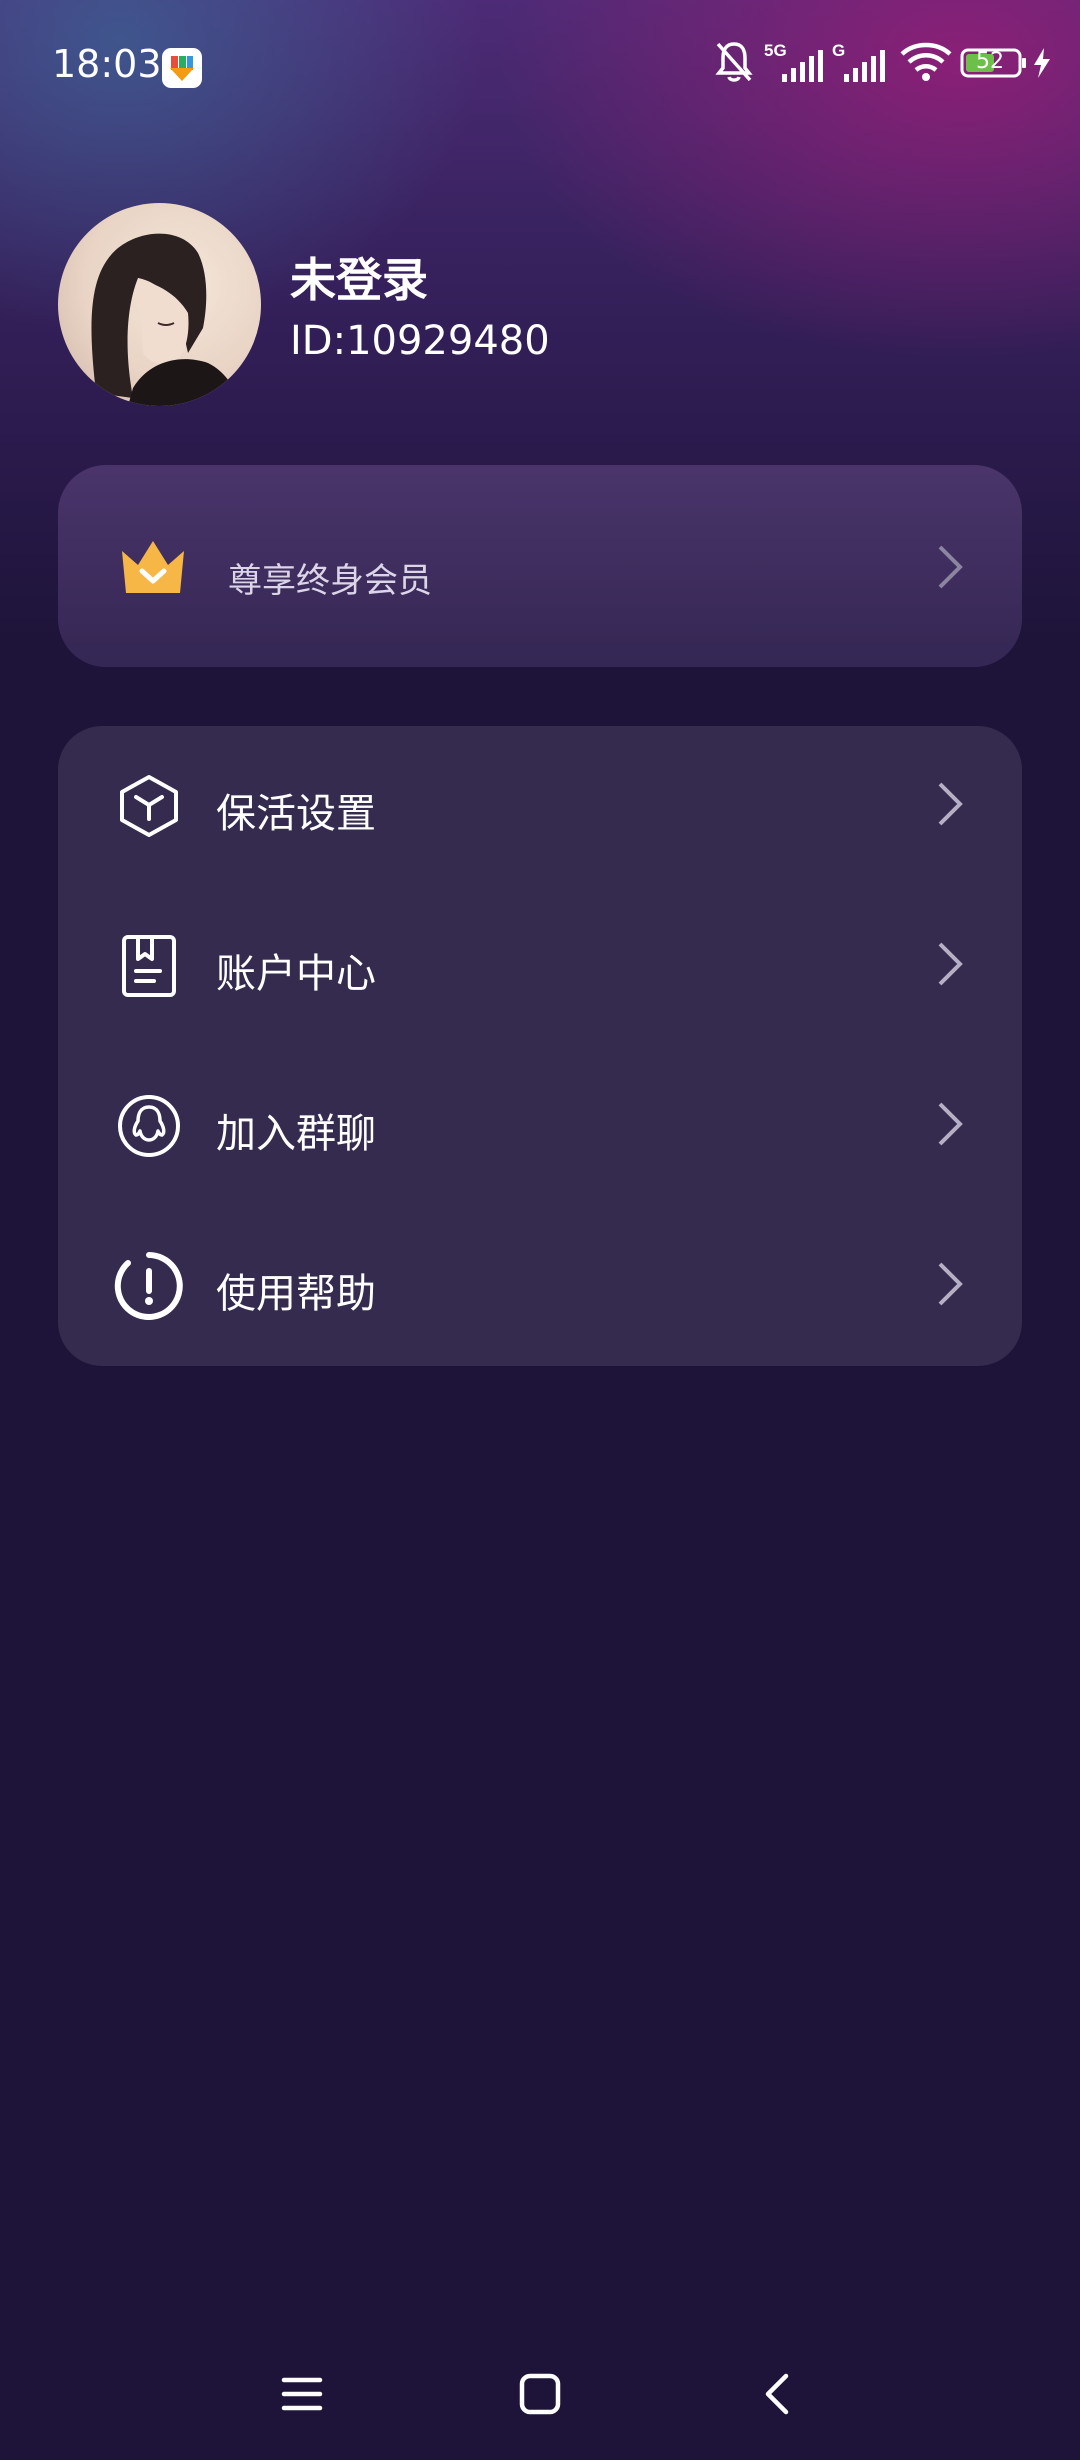  I want to click on svg-text: G, so click(838, 50).